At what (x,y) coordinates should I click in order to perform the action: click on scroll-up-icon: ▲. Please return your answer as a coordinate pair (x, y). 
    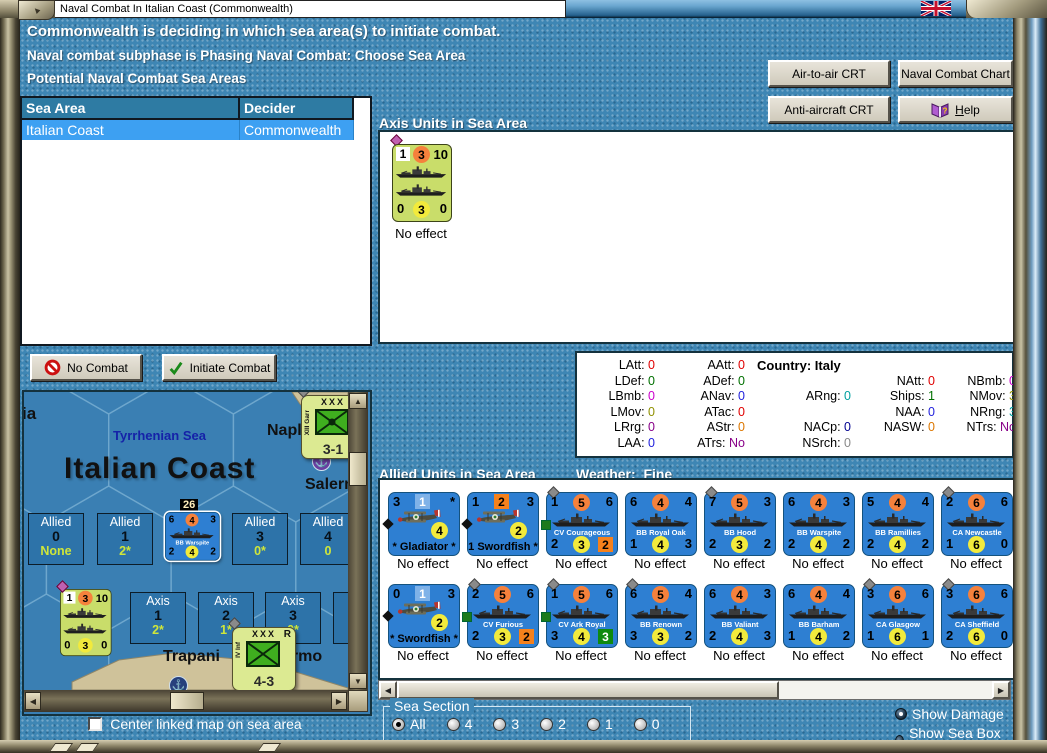
    Looking at the image, I should click on (358, 401).